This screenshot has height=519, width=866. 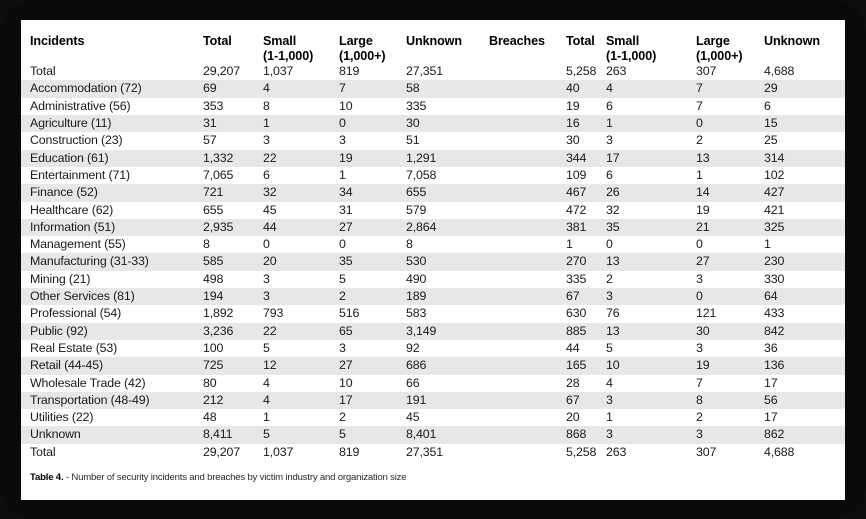 I want to click on cell-breaches-large: 8, so click(x=730, y=400).